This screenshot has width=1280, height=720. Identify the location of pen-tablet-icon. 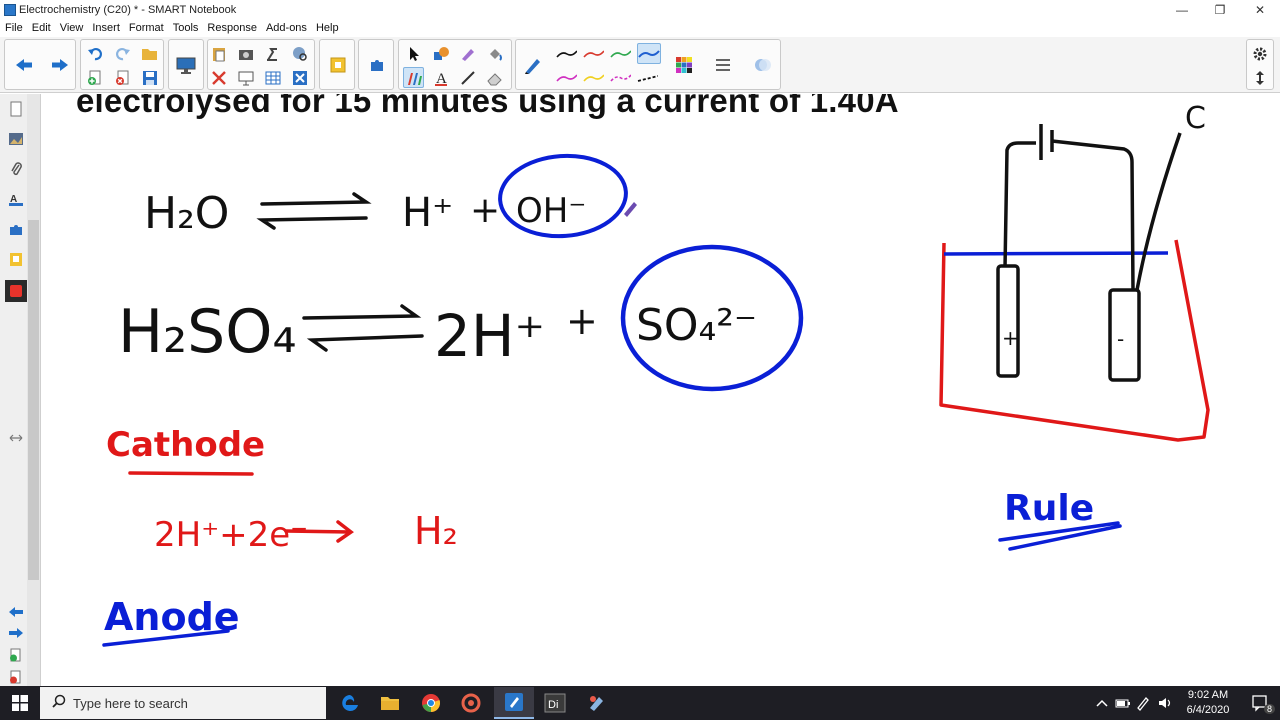
(1143, 703).